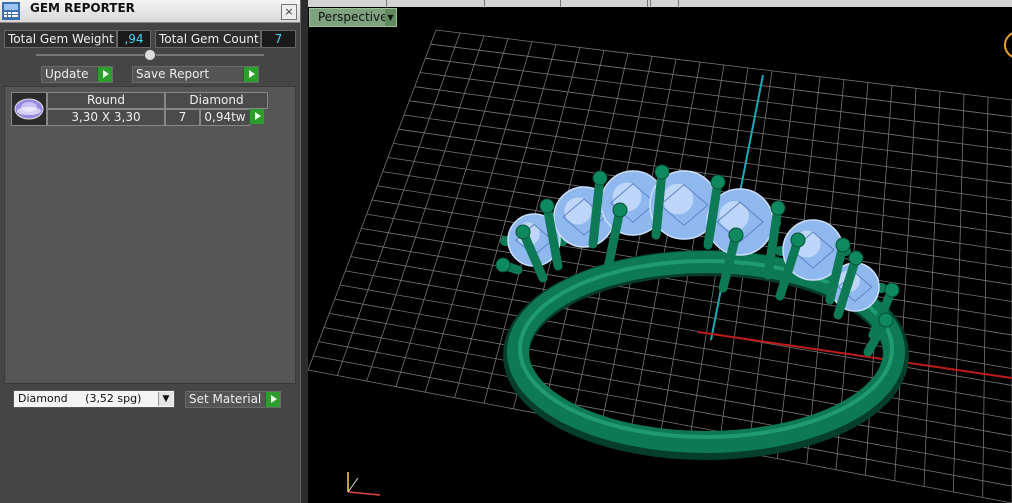 This screenshot has height=503, width=1012. I want to click on set-material-button-label: Set Material, so click(225, 399).